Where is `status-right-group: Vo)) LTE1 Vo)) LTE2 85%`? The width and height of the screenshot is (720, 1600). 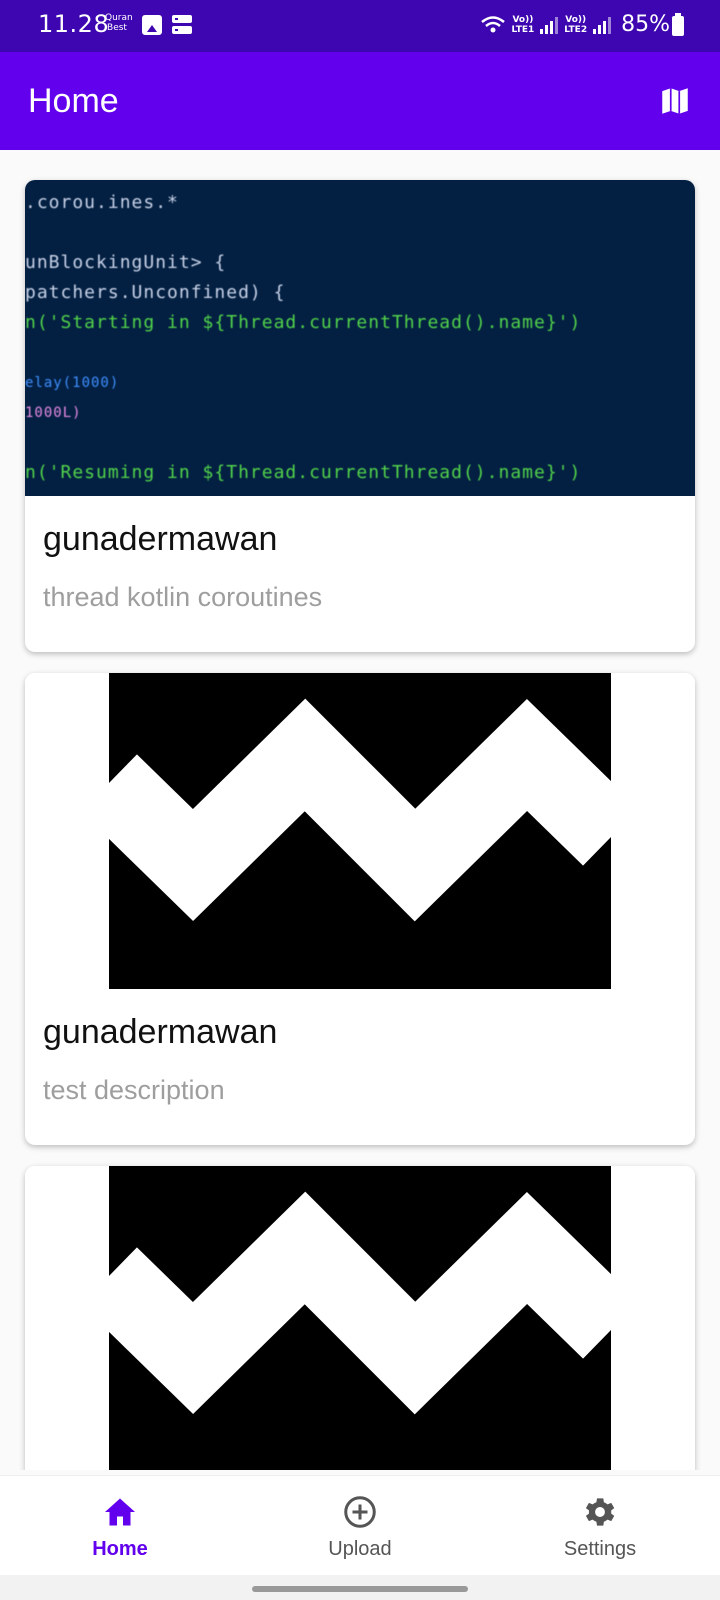 status-right-group: Vo)) LTE1 Vo)) LTE2 85% is located at coordinates (575, 24).